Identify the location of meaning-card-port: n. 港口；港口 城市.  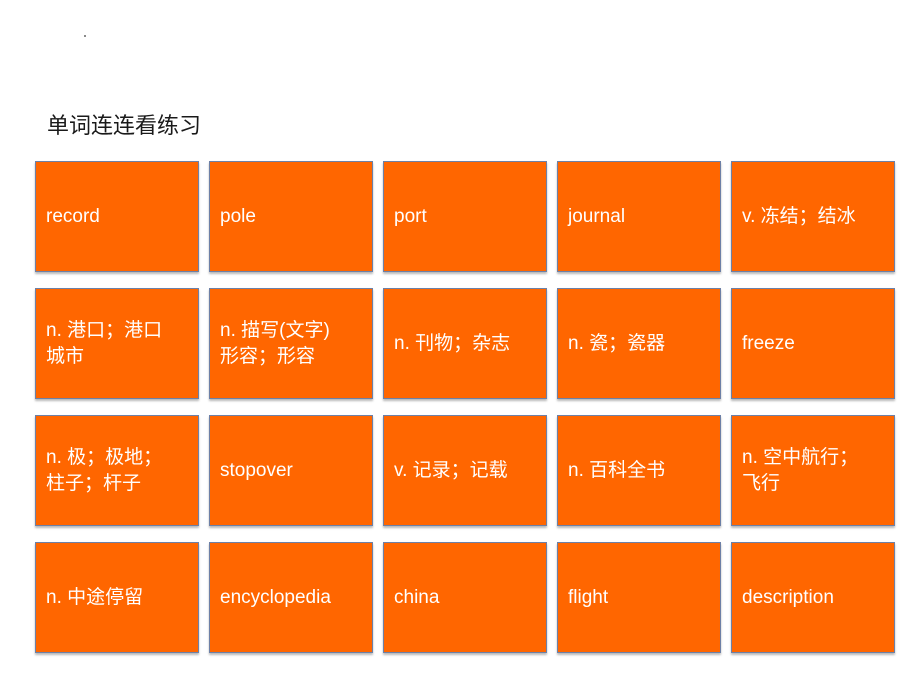
(117, 343).